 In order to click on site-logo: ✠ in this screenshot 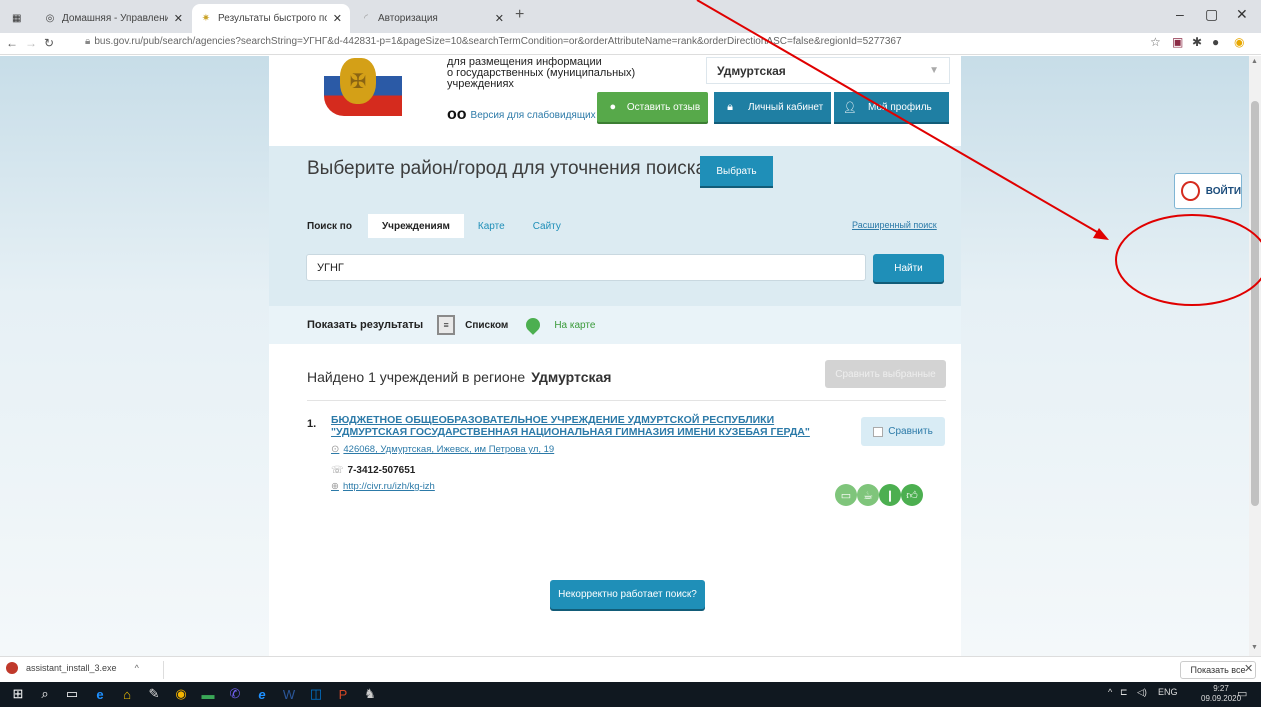, I will do `click(363, 86)`.